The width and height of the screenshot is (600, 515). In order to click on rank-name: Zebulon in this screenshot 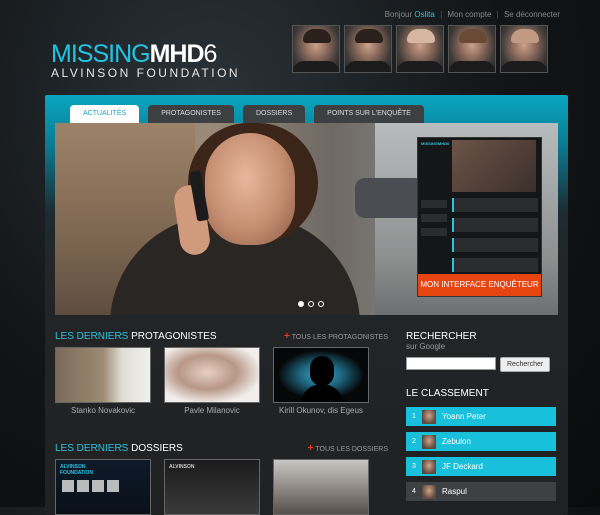, I will do `click(456, 441)`.